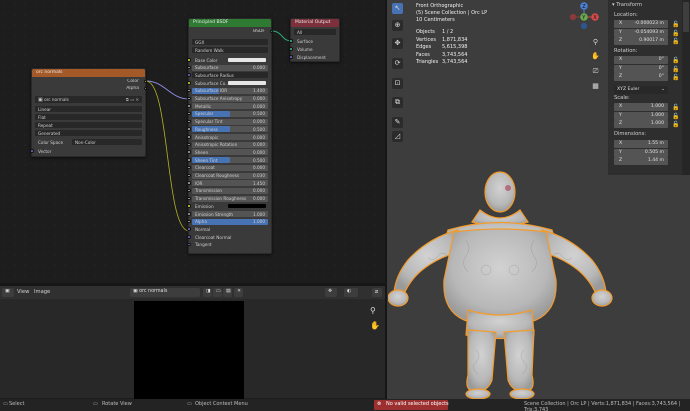 The width and height of the screenshot is (690, 411). What do you see at coordinates (573, 17) in the screenshot?
I see `neg-x-axis-ball` at bounding box center [573, 17].